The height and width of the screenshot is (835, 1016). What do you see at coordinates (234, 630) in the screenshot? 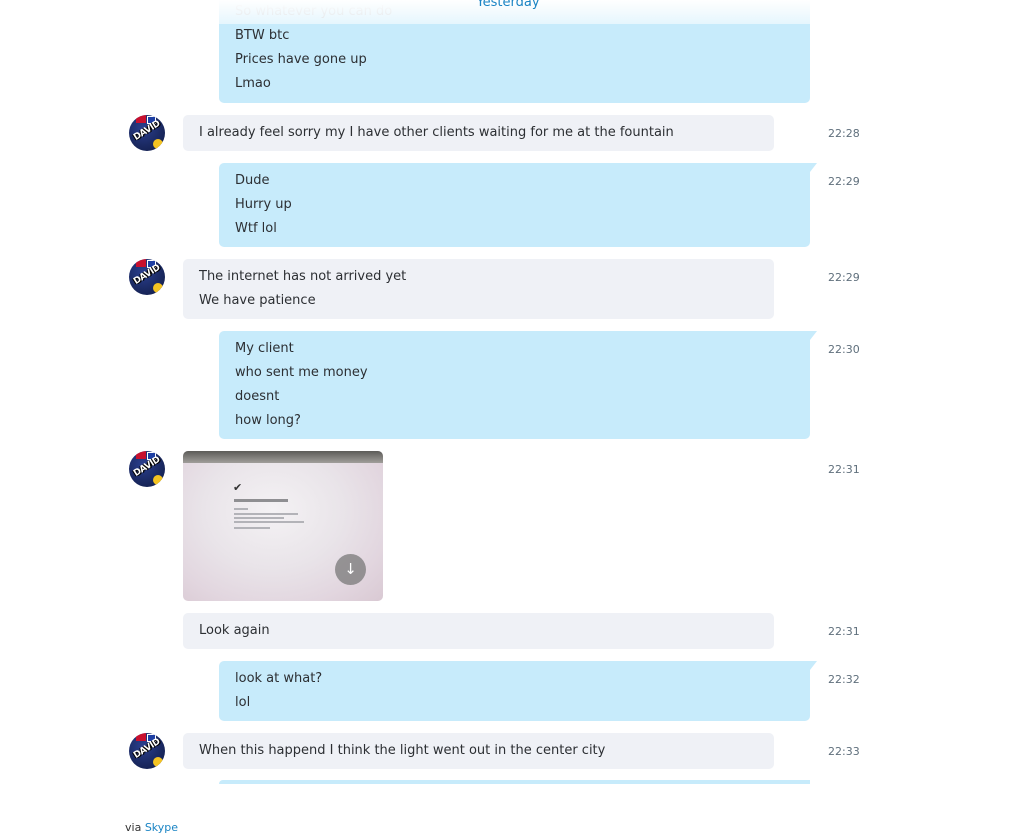
I see `message-line: Look again` at bounding box center [234, 630].